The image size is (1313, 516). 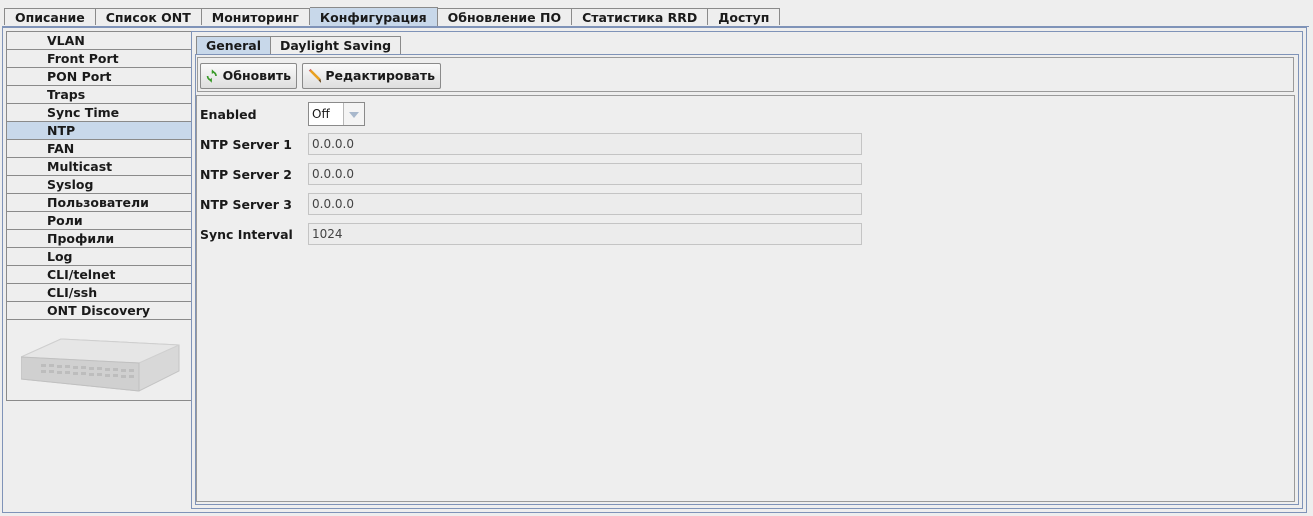 I want to click on sidebar-item-fan: FAN, so click(x=99, y=149).